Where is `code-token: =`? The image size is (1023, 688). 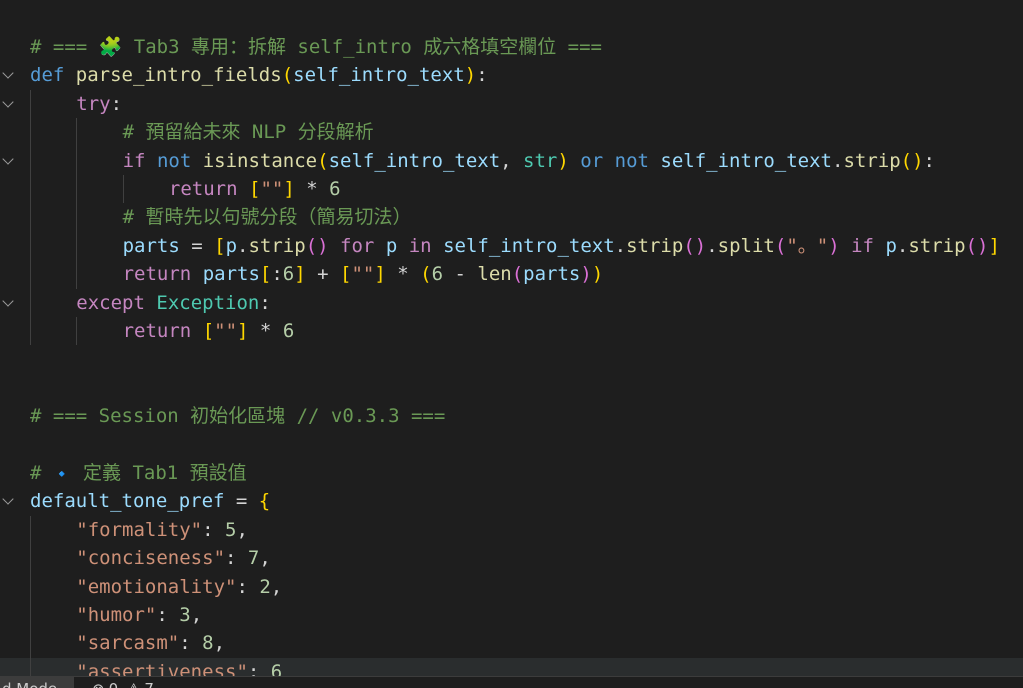
code-token: = is located at coordinates (197, 245).